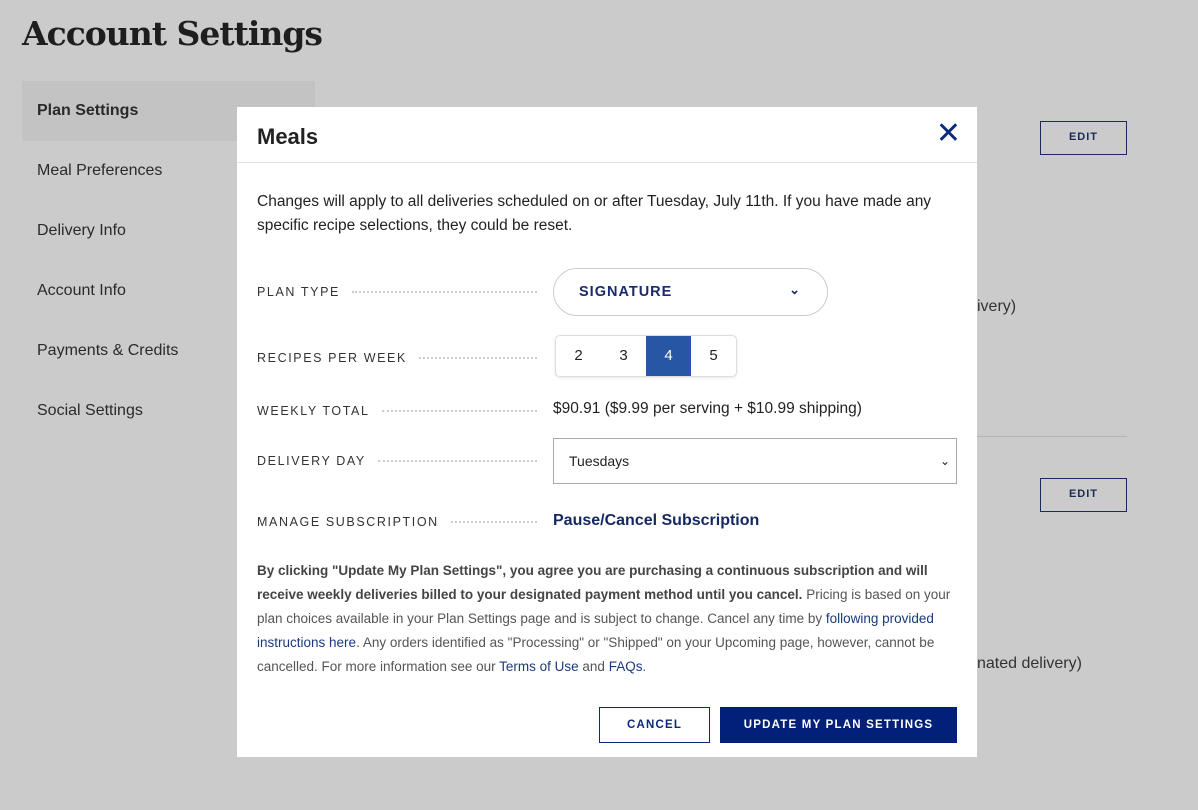  I want to click on page-title: Account Settings, so click(172, 33).